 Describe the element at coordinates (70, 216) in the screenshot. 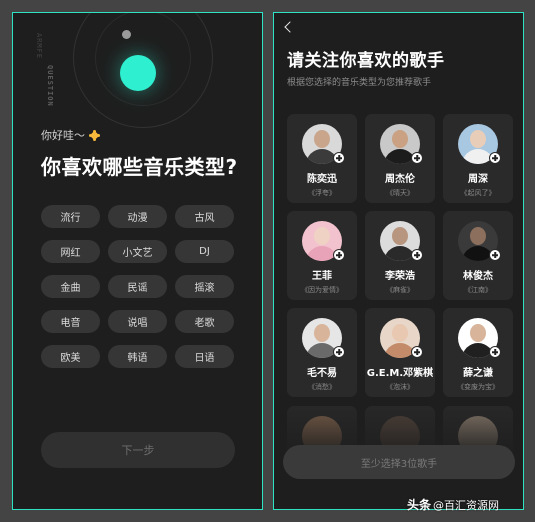

I see `genre-button: 流行` at that location.